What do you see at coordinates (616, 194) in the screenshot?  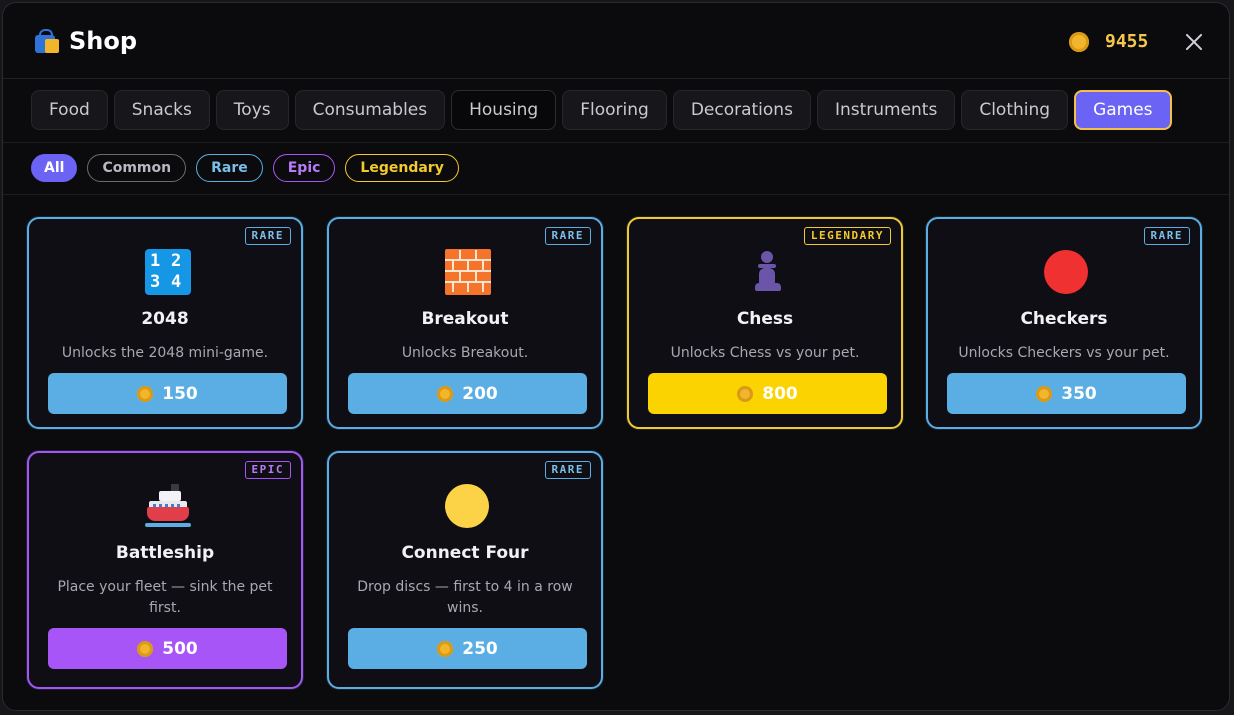 I see `filter-divider` at bounding box center [616, 194].